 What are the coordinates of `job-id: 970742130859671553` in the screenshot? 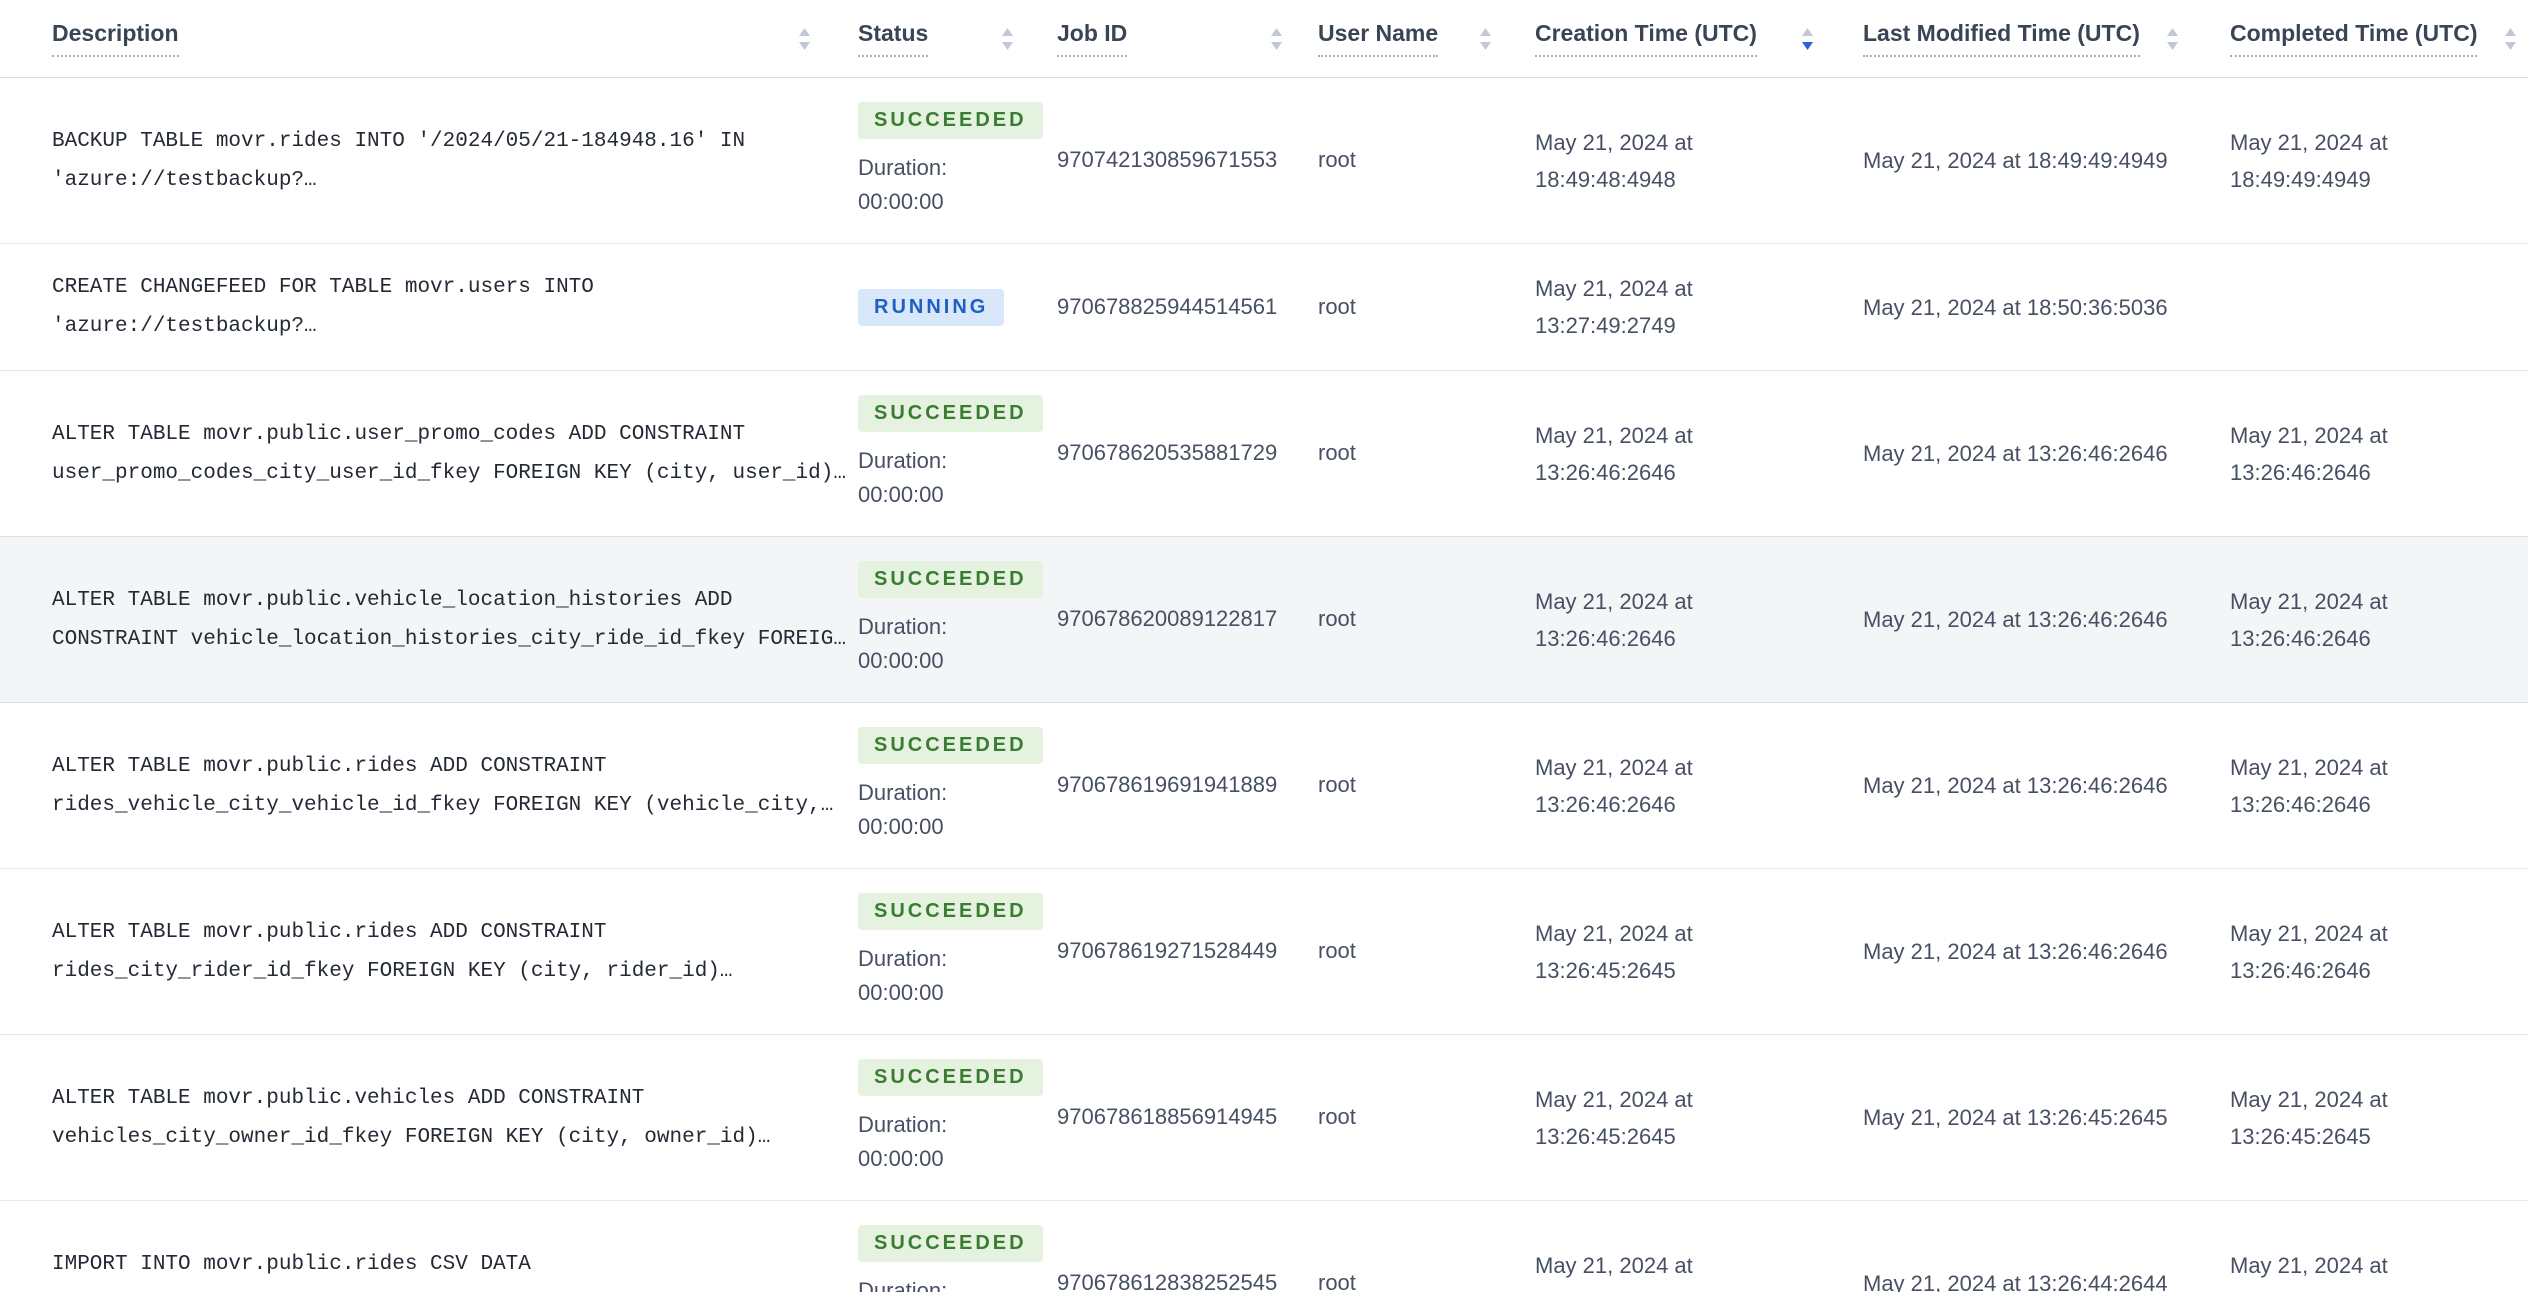 It's located at (1167, 160).